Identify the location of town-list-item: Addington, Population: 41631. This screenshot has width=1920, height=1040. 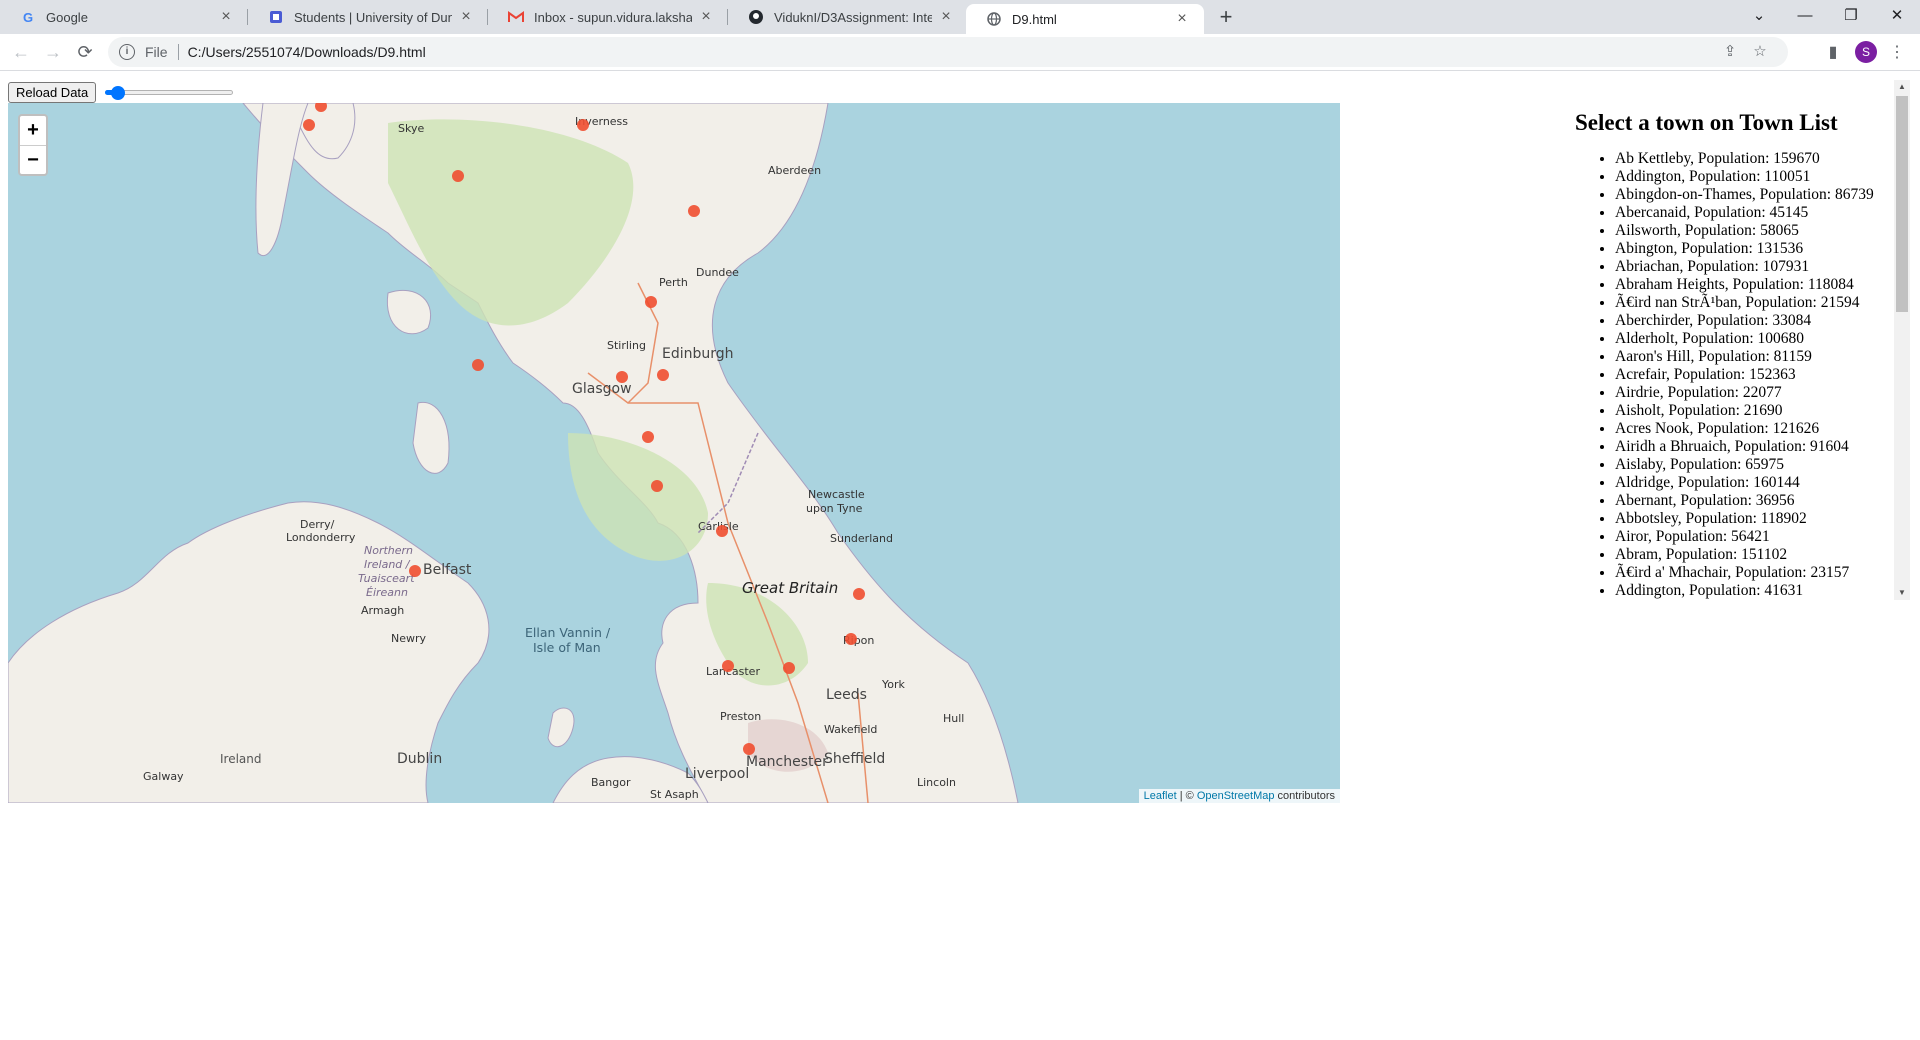
(1754, 591).